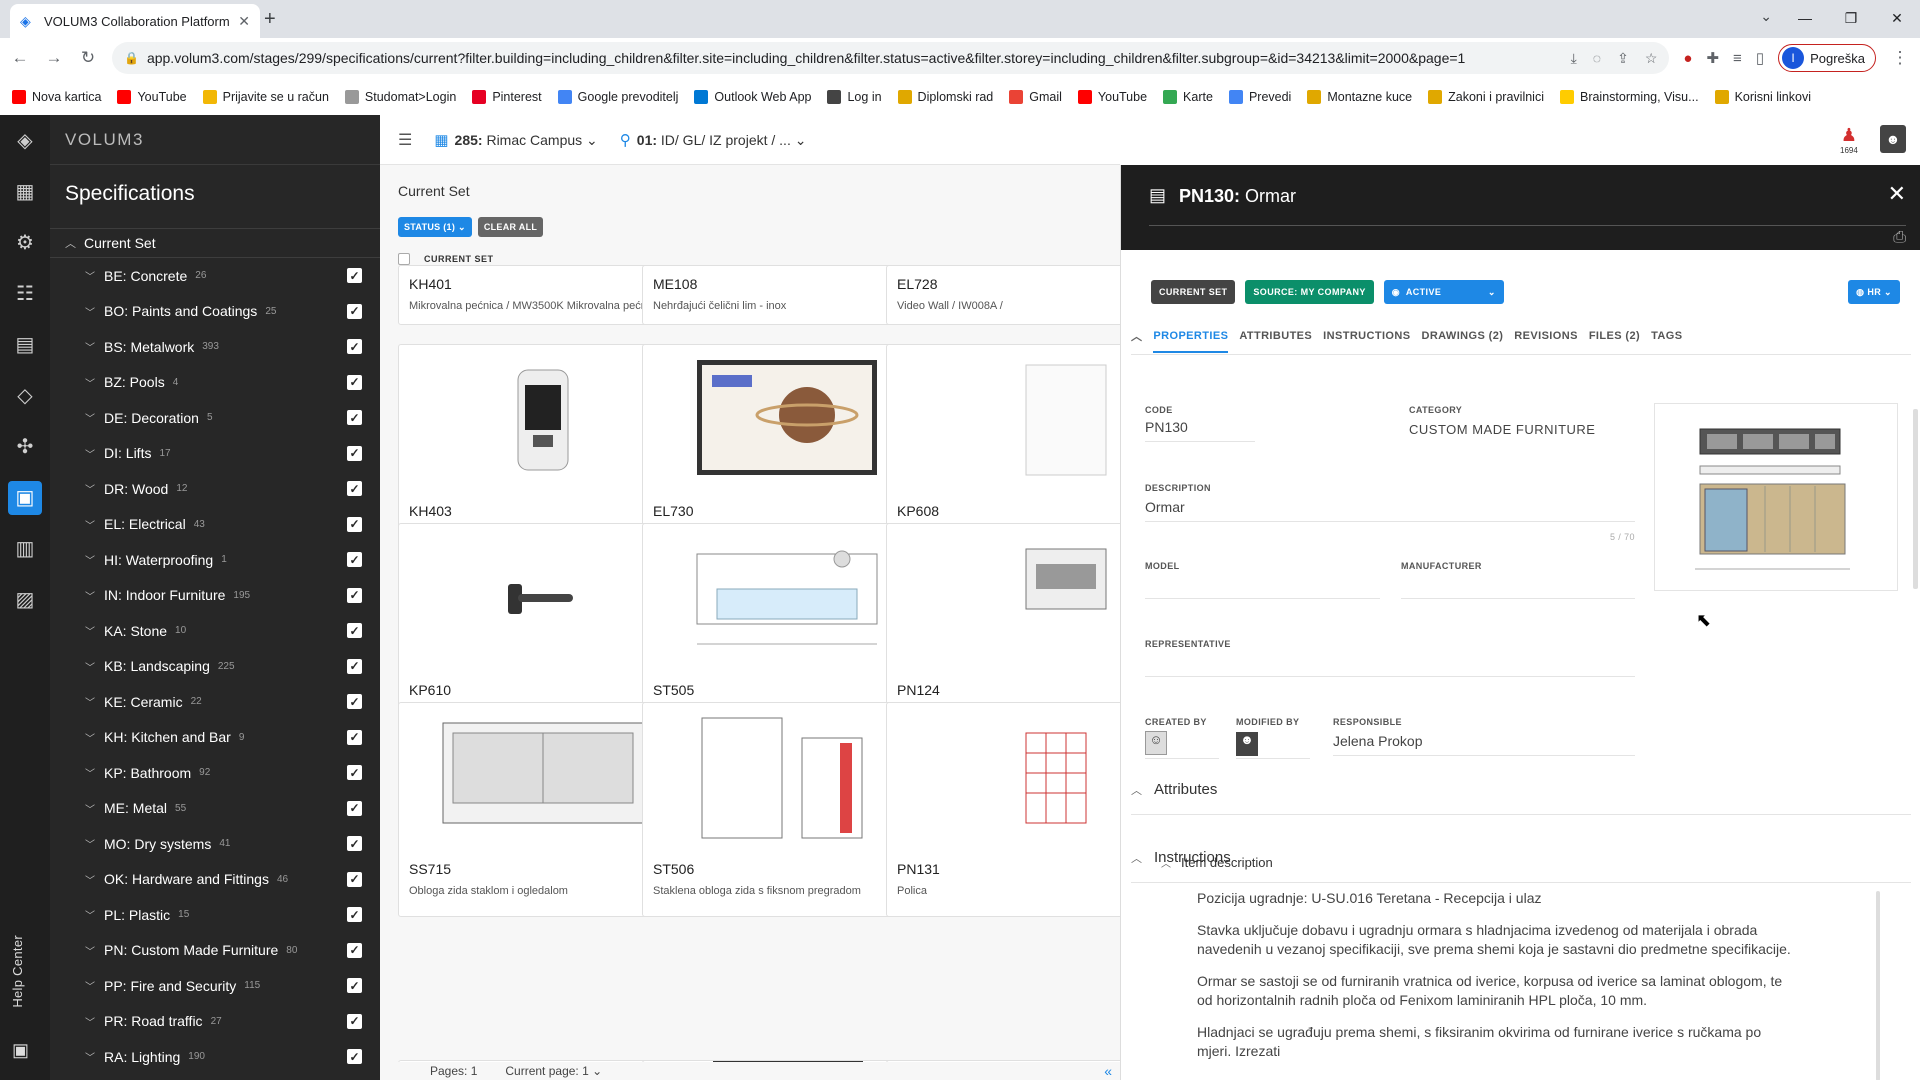 The height and width of the screenshot is (1080, 1920). What do you see at coordinates (1390, 510) in the screenshot?
I see `description-field: Ormar` at bounding box center [1390, 510].